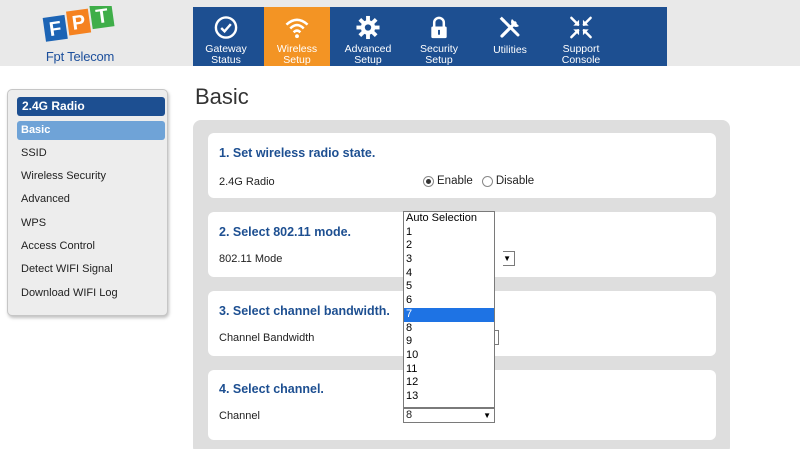  What do you see at coordinates (509, 27) in the screenshot?
I see `tools-icon` at bounding box center [509, 27].